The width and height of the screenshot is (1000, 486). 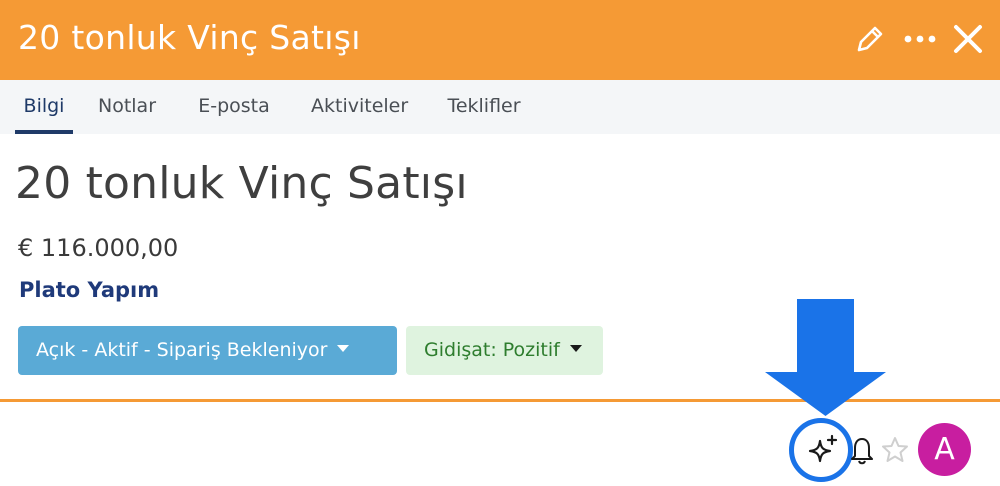 I want to click on deal-title: 20 tonluk Vinç Satışı, so click(x=241, y=183).